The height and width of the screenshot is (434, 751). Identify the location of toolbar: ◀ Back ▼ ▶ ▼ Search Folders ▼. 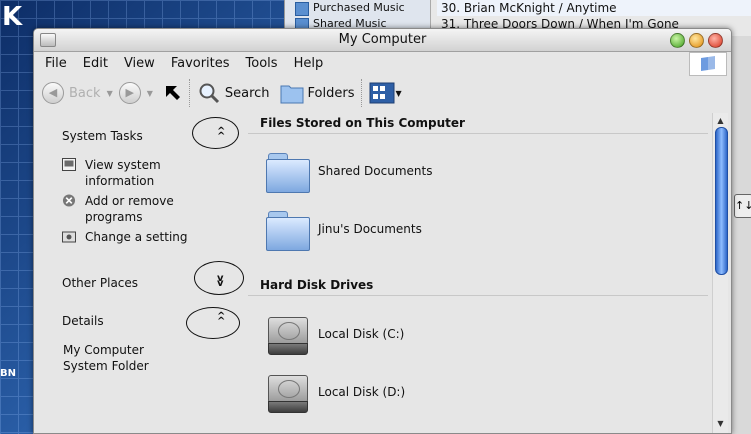
(382, 93).